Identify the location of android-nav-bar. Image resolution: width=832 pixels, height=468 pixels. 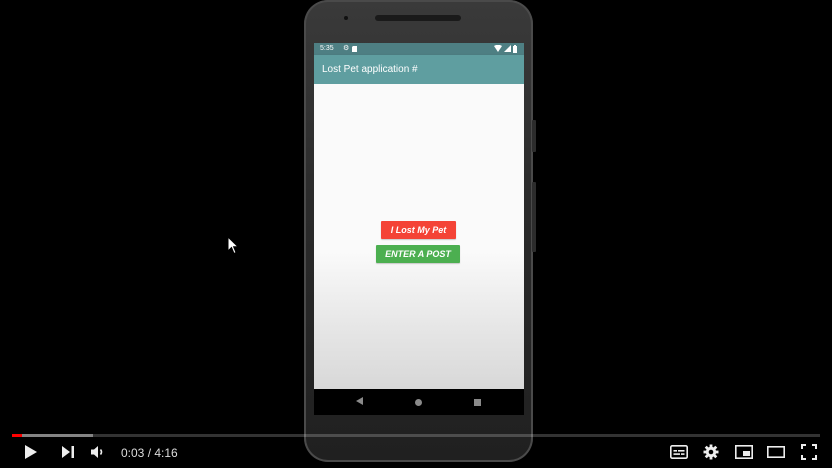
(419, 402).